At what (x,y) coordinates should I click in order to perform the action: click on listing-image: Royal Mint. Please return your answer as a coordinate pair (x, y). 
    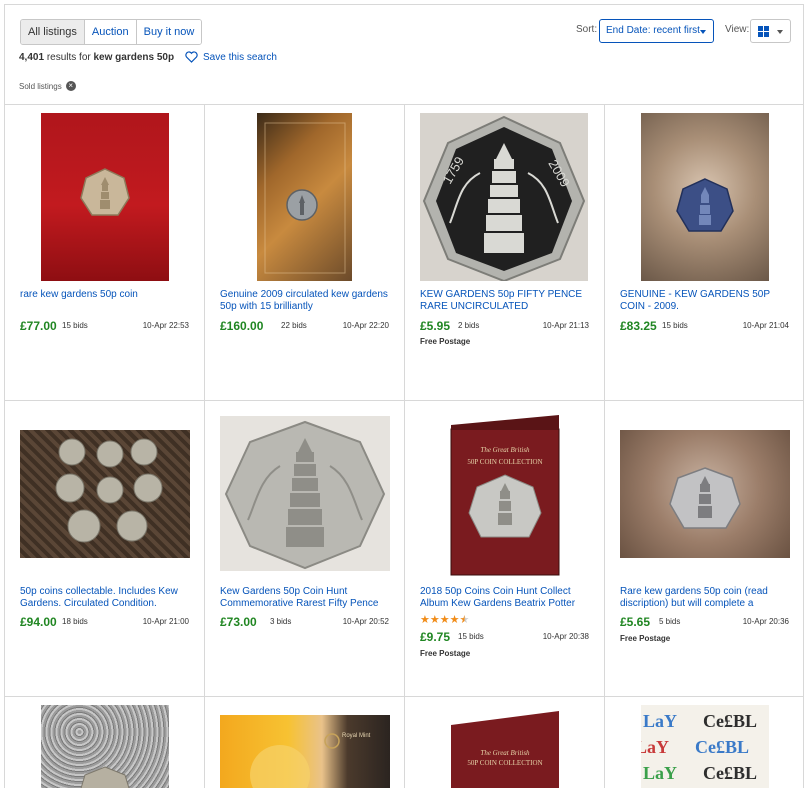
    Looking at the image, I should click on (305, 751).